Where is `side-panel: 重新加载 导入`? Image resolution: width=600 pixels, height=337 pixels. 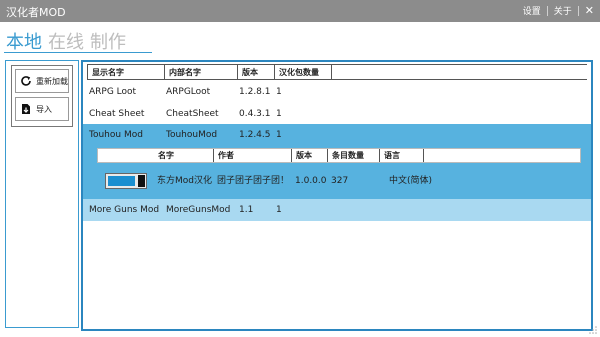
side-panel: 重新加载 导入 is located at coordinates (42, 194).